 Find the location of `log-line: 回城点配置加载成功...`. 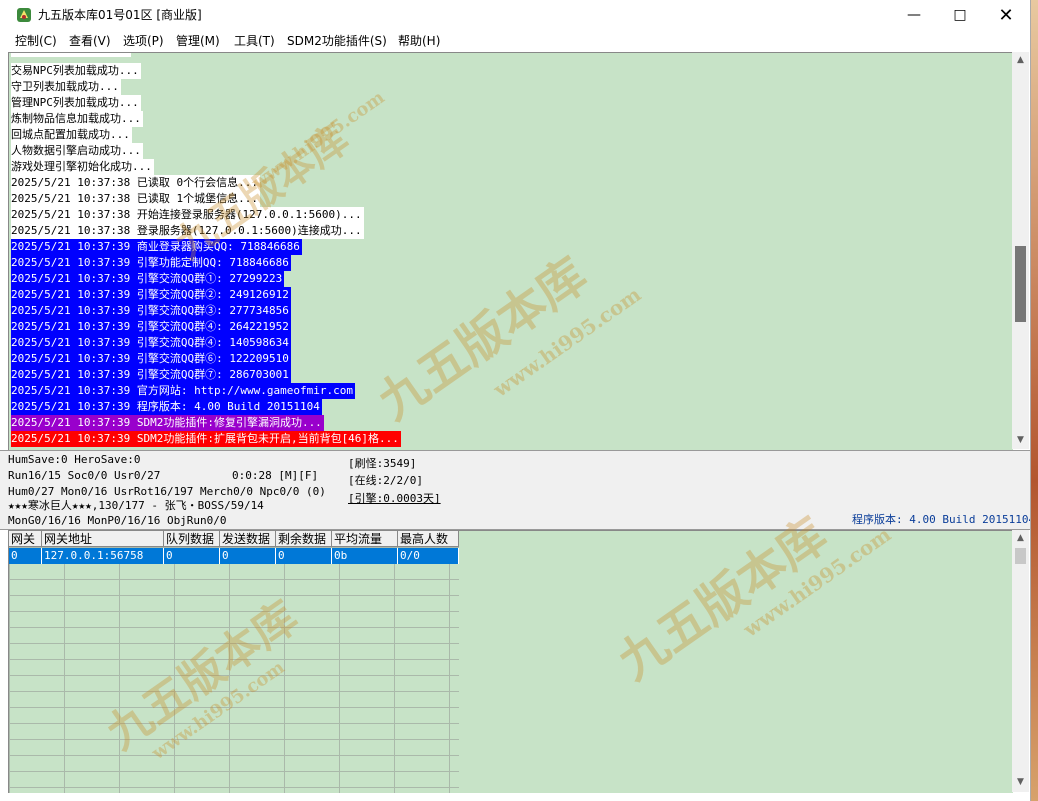

log-line: 回城点配置加载成功... is located at coordinates (71, 135).